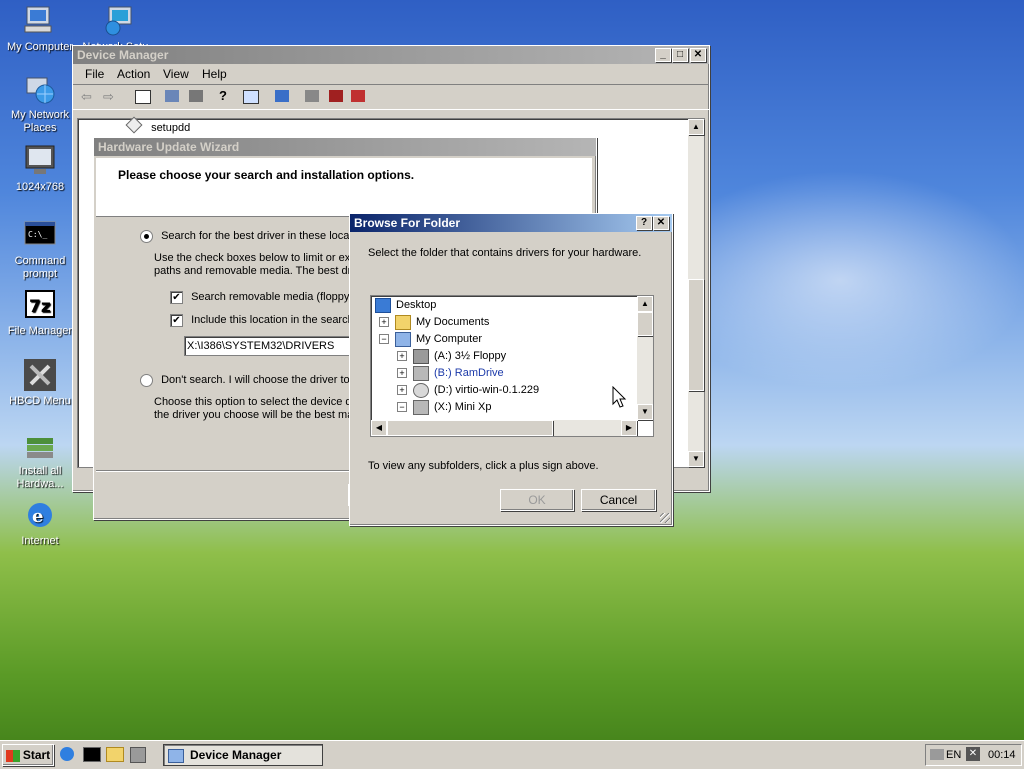  Describe the element at coordinates (214, 74) in the screenshot. I see `menu-help: Help` at that location.